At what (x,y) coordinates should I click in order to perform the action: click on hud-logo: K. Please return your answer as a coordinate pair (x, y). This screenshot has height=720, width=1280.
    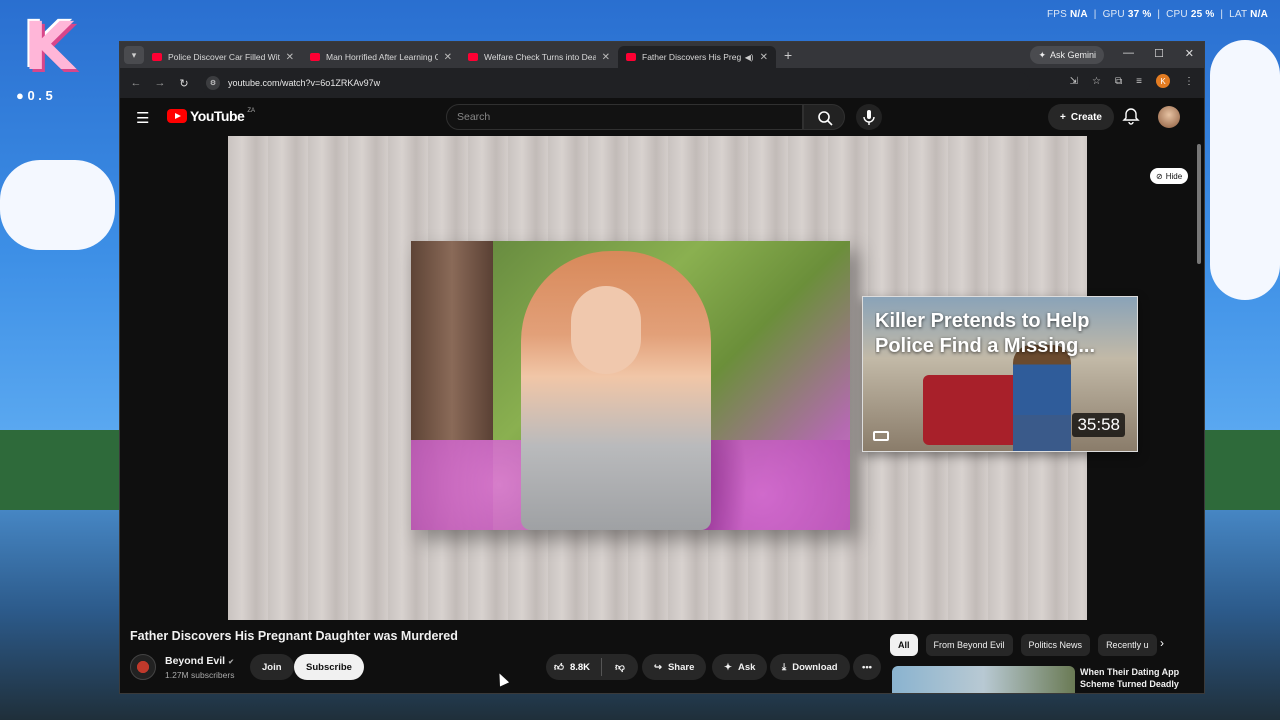
    Looking at the image, I should click on (49, 46).